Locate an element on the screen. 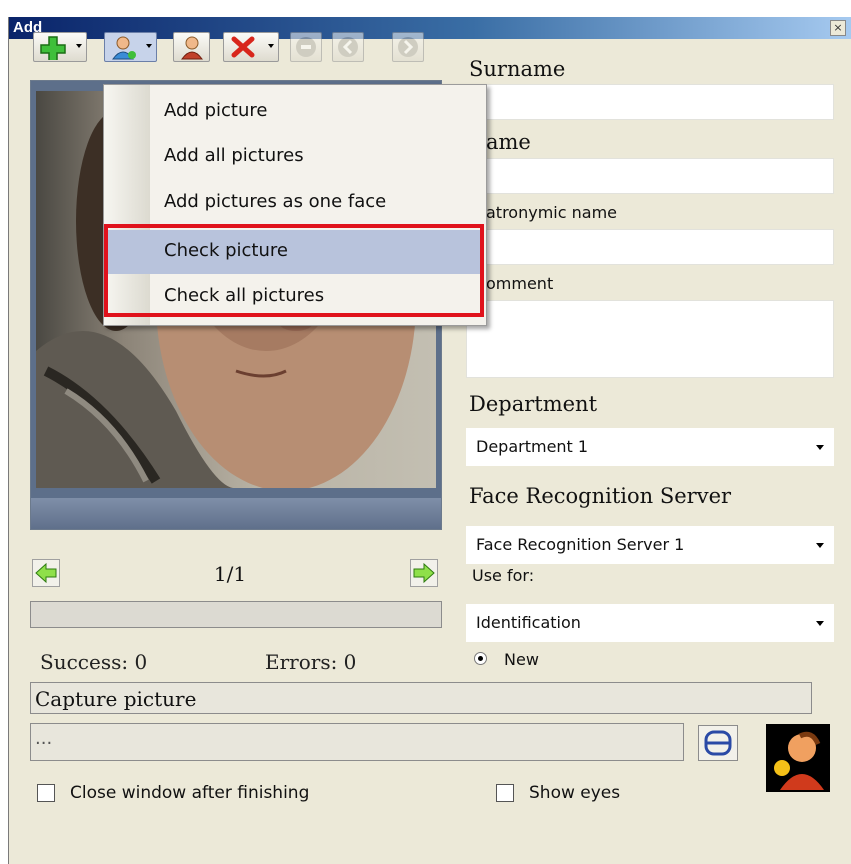 This screenshot has height=864, width=851. use-for-label: Use for: is located at coordinates (503, 575).